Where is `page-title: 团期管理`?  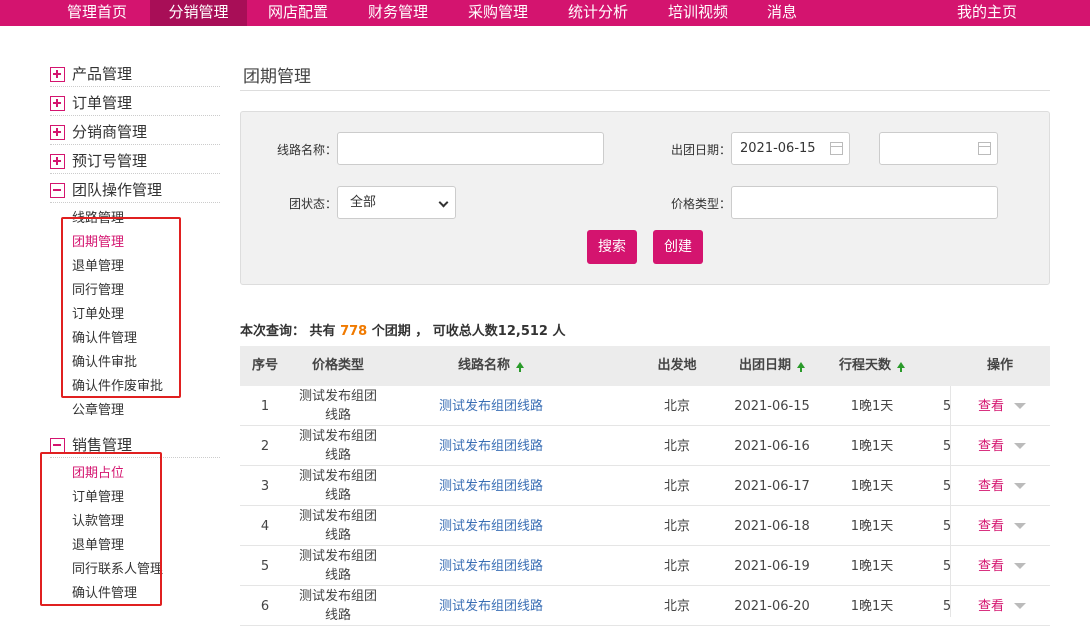 page-title: 团期管理 is located at coordinates (277, 77).